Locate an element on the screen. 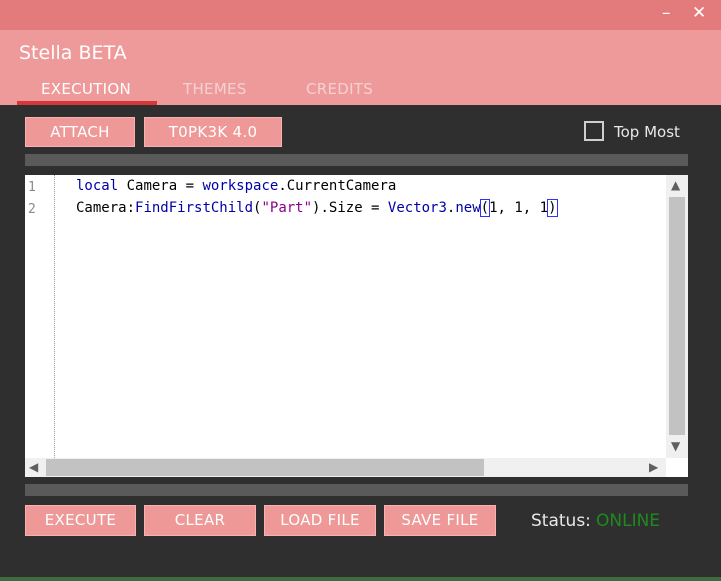 This screenshot has width=721, height=581. code-token: Camera: is located at coordinates (106, 208).